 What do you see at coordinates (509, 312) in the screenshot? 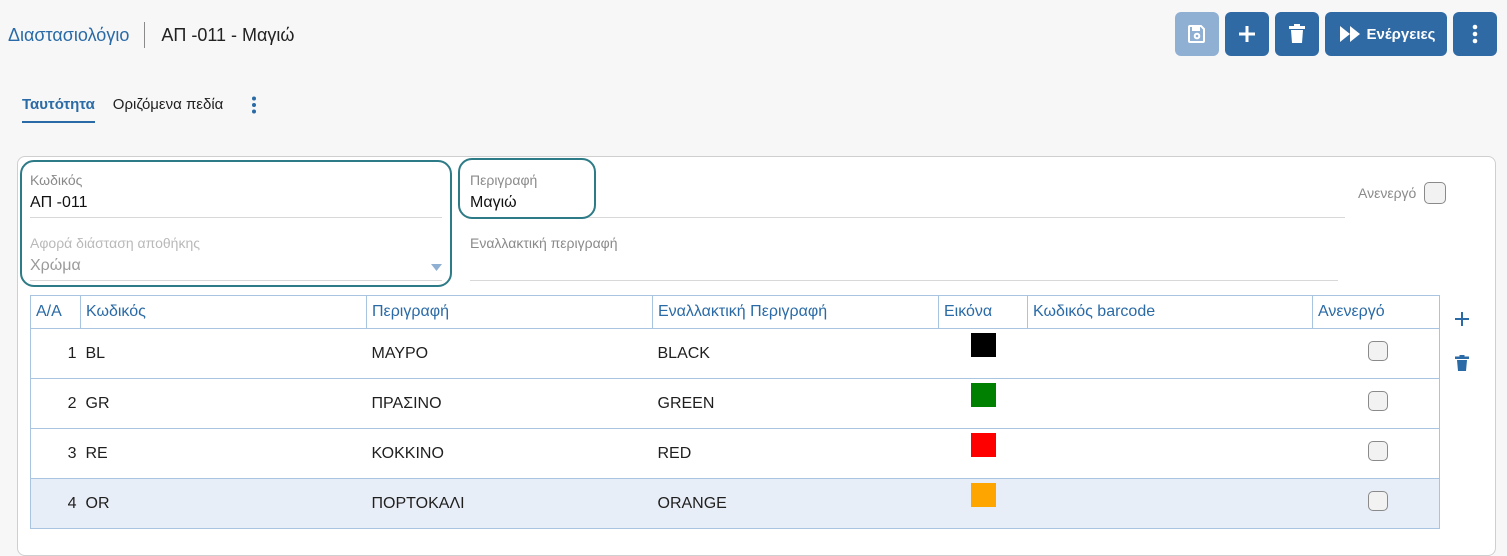
I see `col-header-description: Περιγραφή` at bounding box center [509, 312].